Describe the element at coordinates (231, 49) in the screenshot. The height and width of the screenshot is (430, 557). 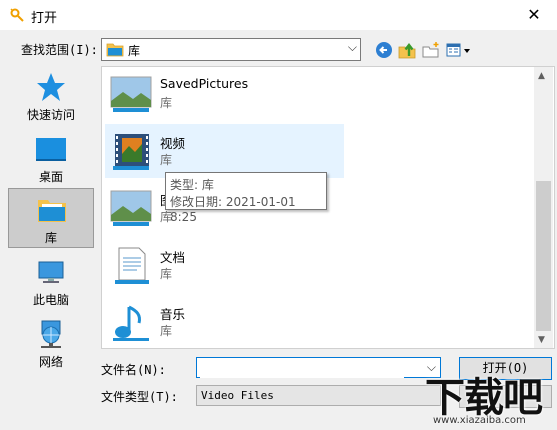
I see `look-in-combo: 库 ⌵` at that location.